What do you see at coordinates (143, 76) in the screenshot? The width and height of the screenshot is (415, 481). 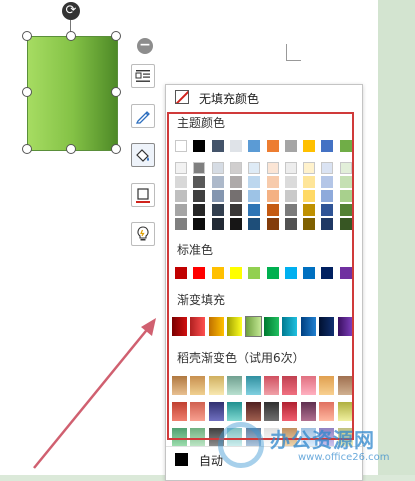 I see `layout-options-button` at bounding box center [143, 76].